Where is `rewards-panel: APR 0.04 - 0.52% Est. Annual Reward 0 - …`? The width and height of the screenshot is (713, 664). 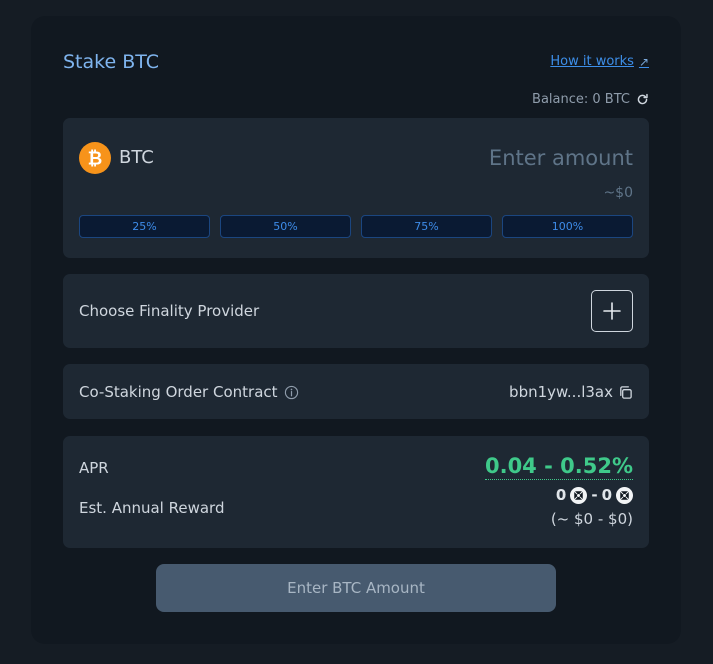 rewards-panel: APR 0.04 - 0.52% Est. Annual Reward 0 - … is located at coordinates (356, 492).